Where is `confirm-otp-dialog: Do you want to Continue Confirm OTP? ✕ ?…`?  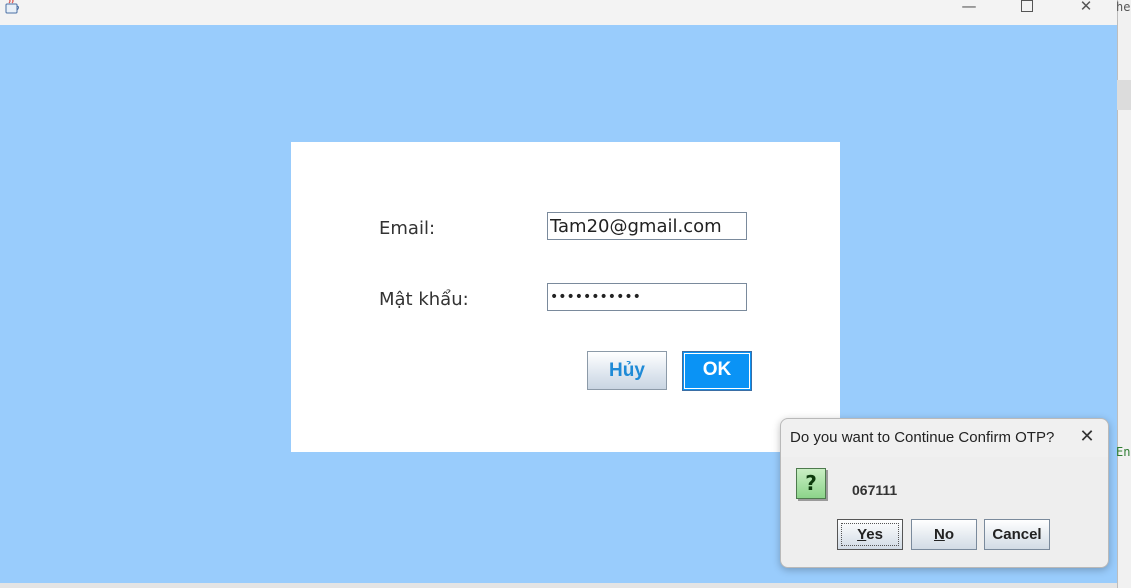 confirm-otp-dialog: Do you want to Continue Confirm OTP? ✕ ?… is located at coordinates (944, 493).